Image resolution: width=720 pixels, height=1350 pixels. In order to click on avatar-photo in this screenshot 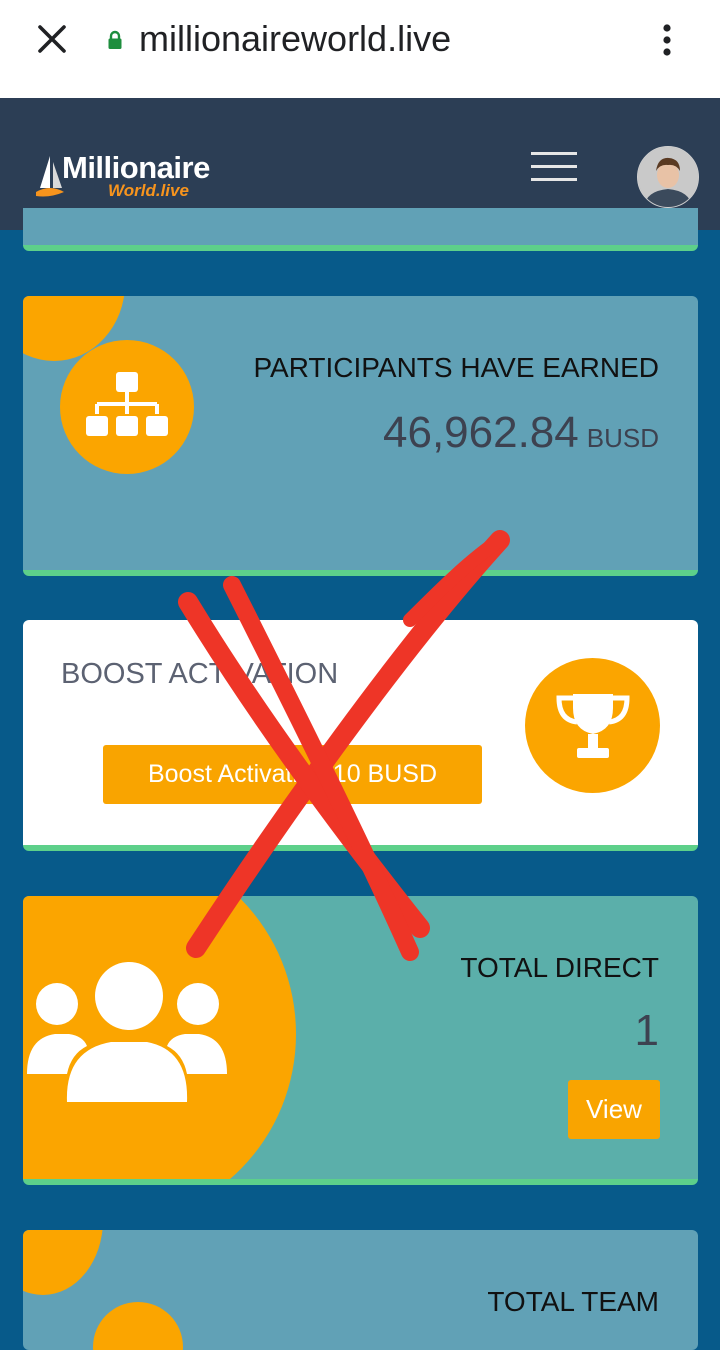, I will do `click(668, 177)`.